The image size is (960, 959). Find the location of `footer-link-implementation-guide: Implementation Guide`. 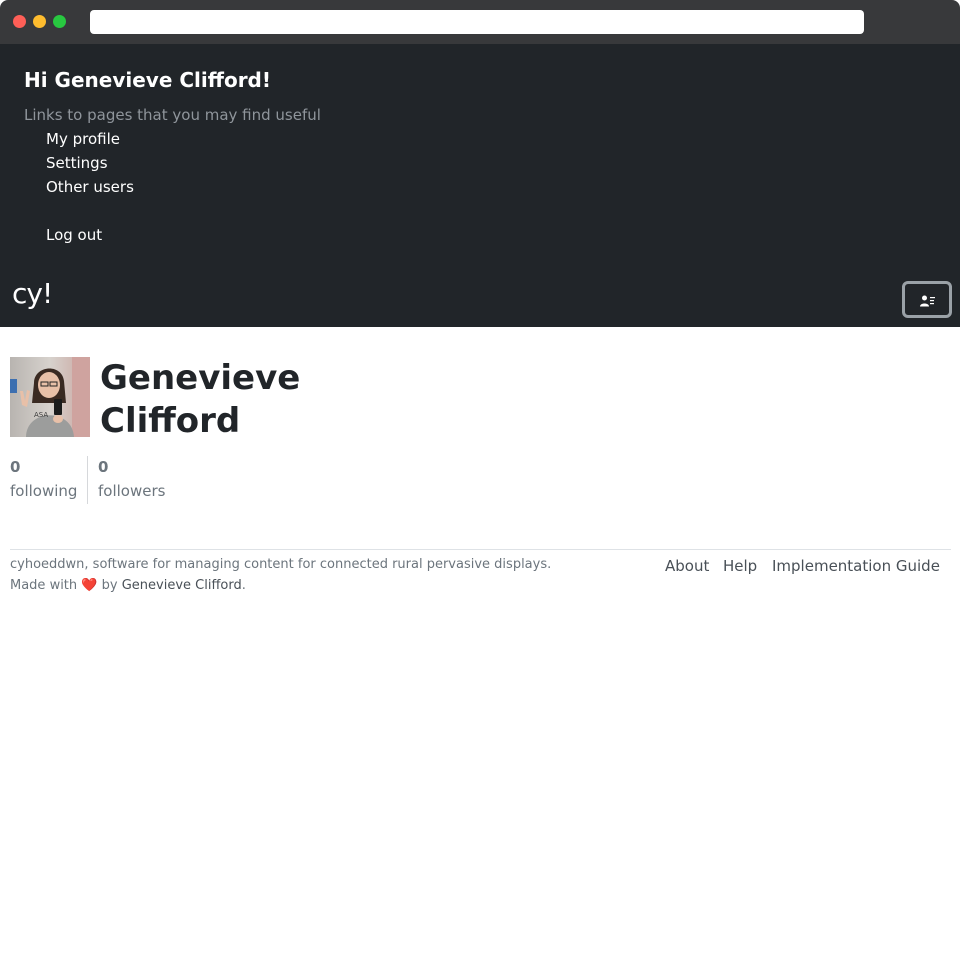

footer-link-implementation-guide: Implementation Guide is located at coordinates (856, 566).